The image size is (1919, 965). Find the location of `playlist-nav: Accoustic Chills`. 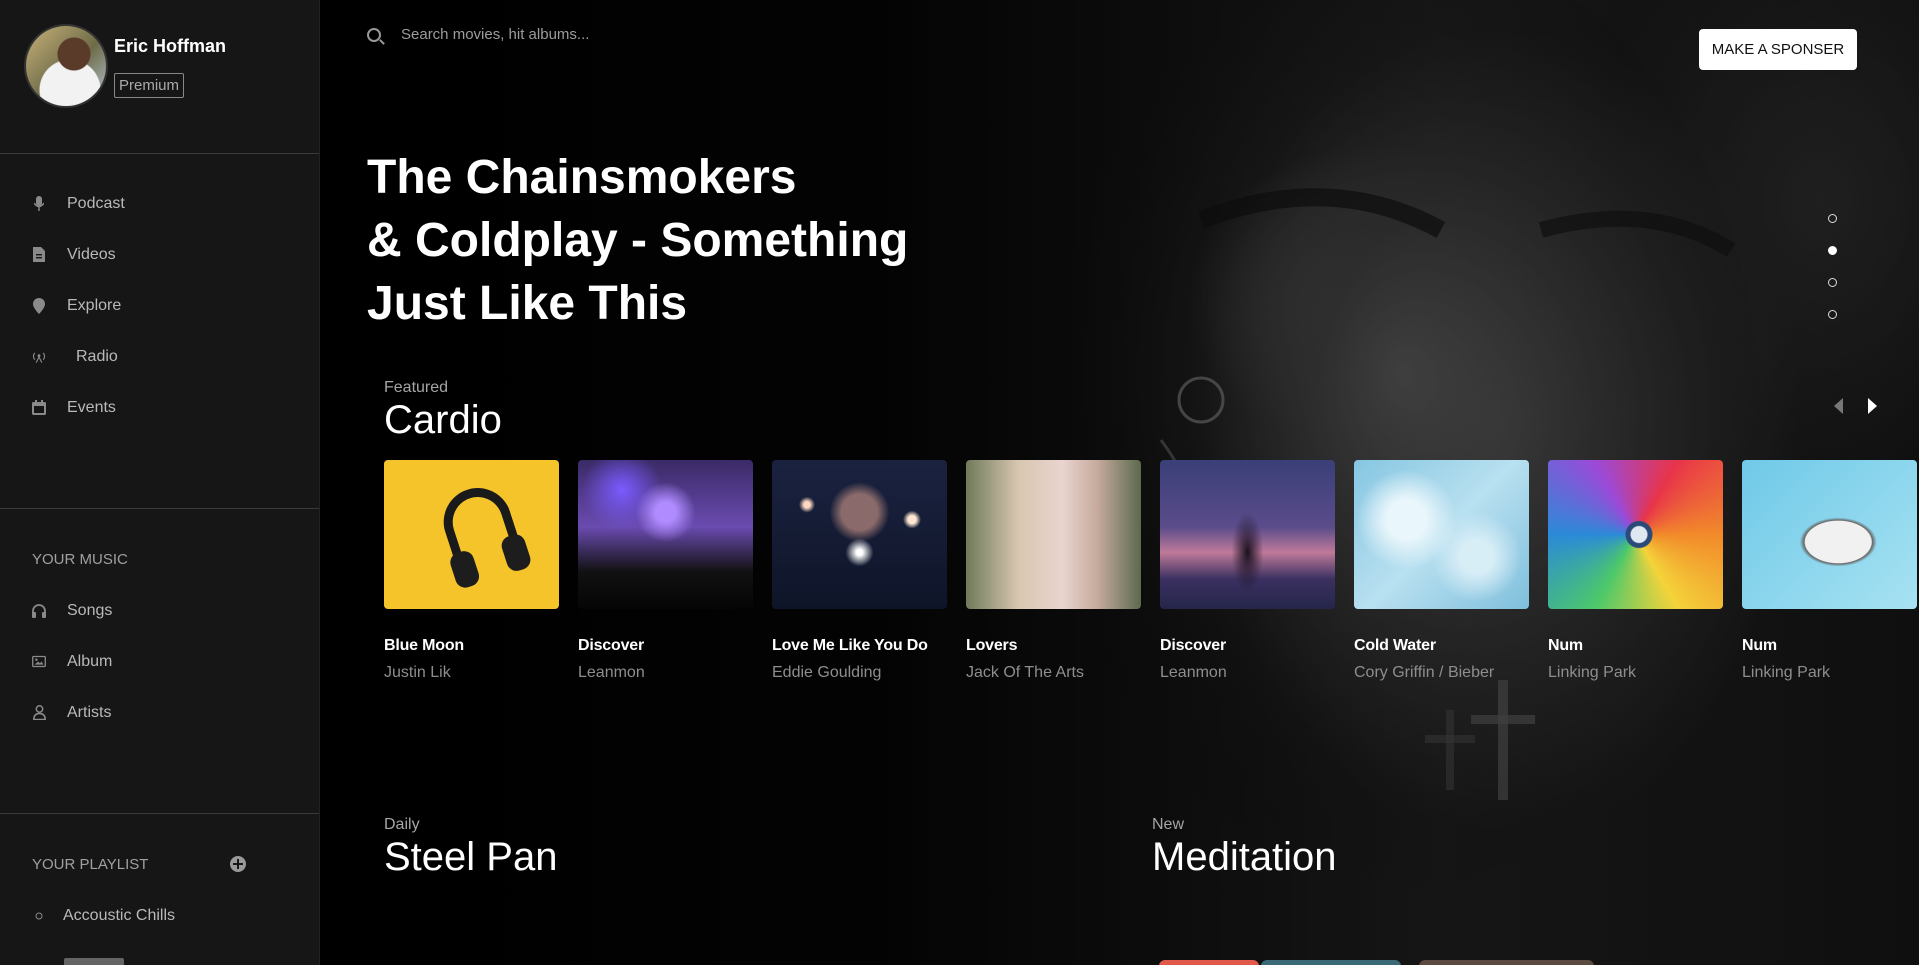

playlist-nav: Accoustic Chills is located at coordinates (159, 915).